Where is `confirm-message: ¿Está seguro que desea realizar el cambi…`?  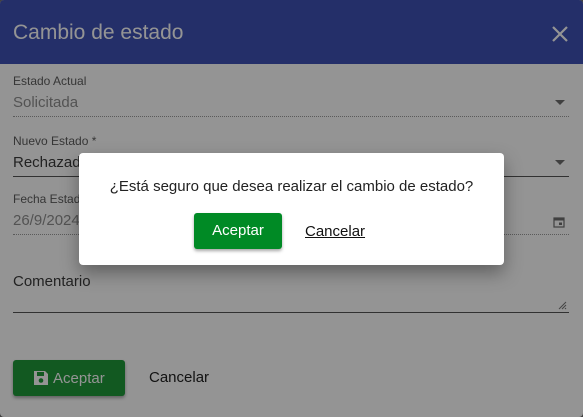 confirm-message: ¿Está seguro que desea realizar el cambi… is located at coordinates (291, 186).